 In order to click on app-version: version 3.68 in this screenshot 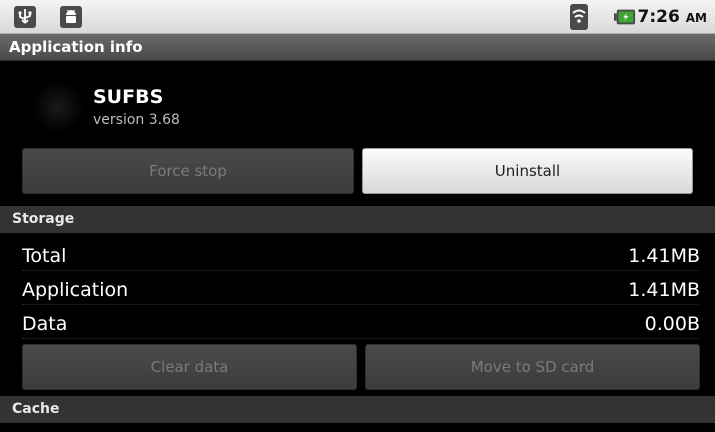, I will do `click(136, 120)`.